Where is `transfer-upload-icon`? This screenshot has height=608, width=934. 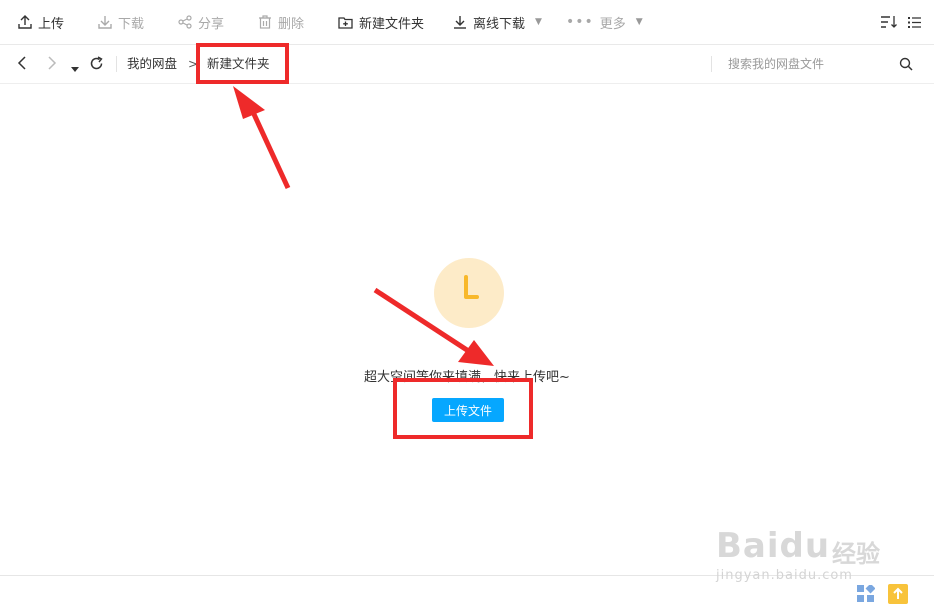
transfer-upload-icon is located at coordinates (898, 594).